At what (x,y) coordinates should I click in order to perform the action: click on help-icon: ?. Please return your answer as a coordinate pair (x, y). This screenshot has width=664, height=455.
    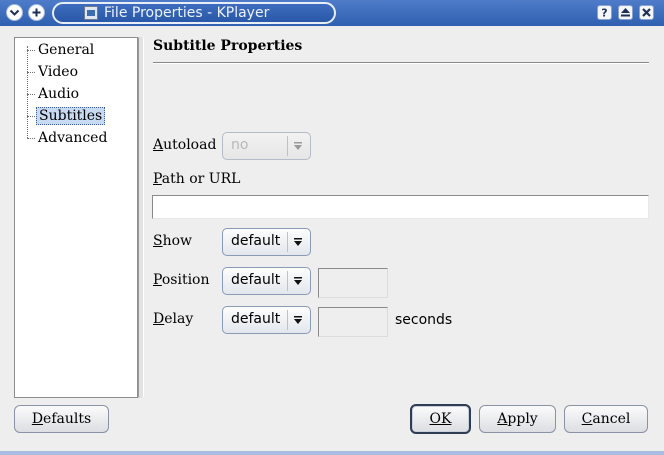
    Looking at the image, I should click on (604, 12).